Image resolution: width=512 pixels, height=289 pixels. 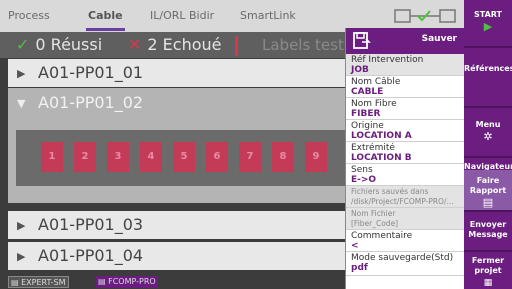 I want to click on fiber-cell: 3, so click(x=118, y=157).